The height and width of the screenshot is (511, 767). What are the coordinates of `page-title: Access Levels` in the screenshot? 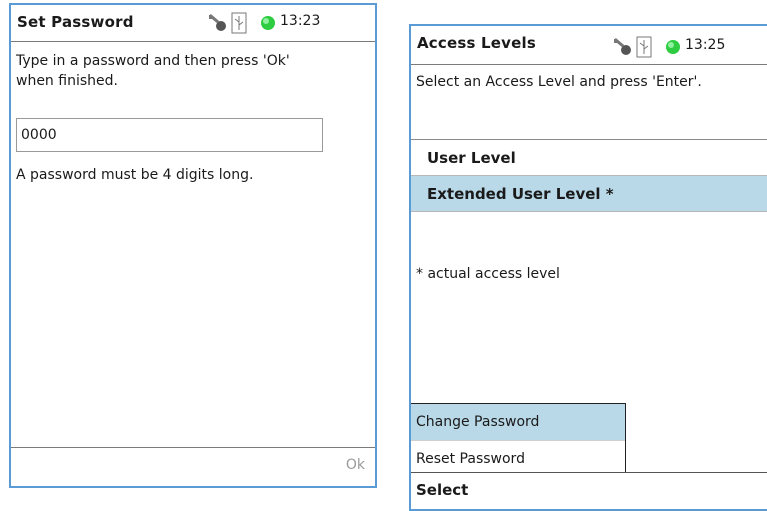 It's located at (476, 43).